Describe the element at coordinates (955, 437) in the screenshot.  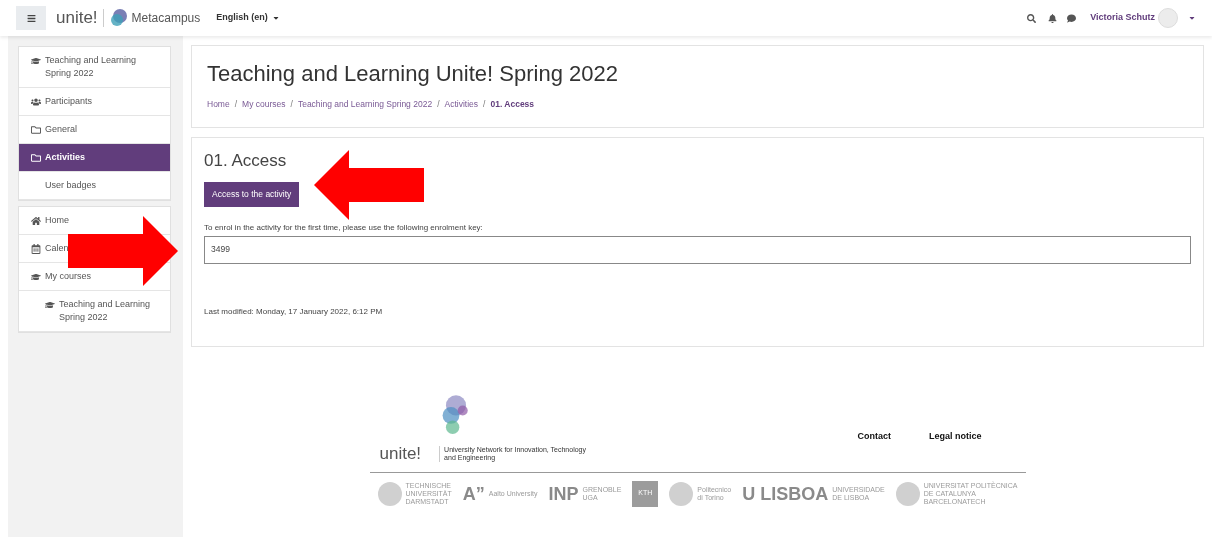
I see `footer-link: Legal notice` at that location.